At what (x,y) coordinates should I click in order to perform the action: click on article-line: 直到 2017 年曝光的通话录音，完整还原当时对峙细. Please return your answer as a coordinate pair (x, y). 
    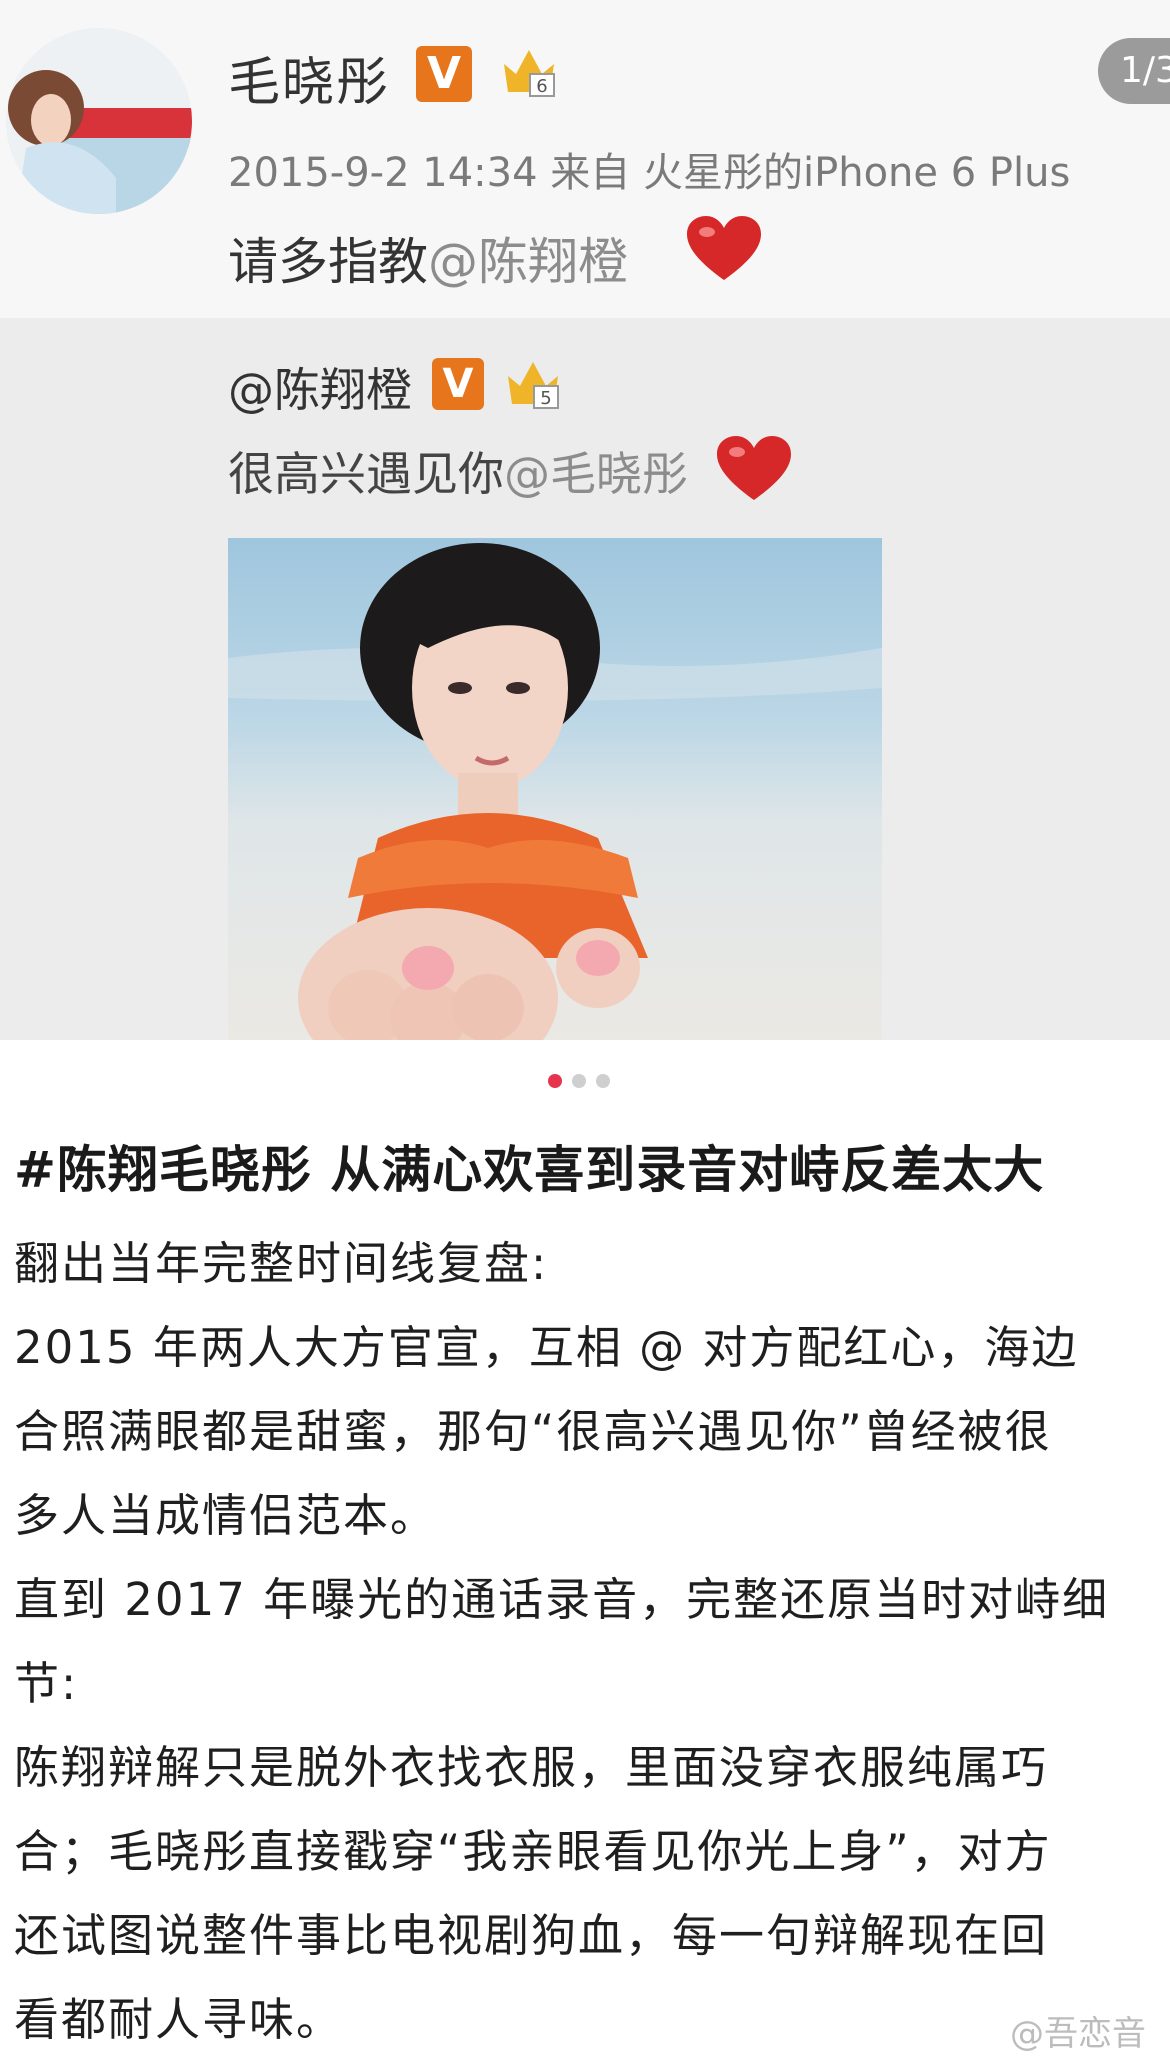
    Looking at the image, I should click on (562, 1599).